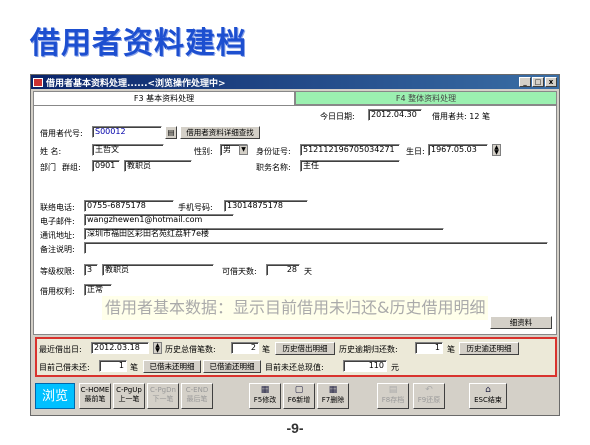 Image resolution: width=590 pixels, height=445 pixels. Describe the element at coordinates (164, 98) in the screenshot. I see `tab-basic: F3 基本资料处理` at that location.